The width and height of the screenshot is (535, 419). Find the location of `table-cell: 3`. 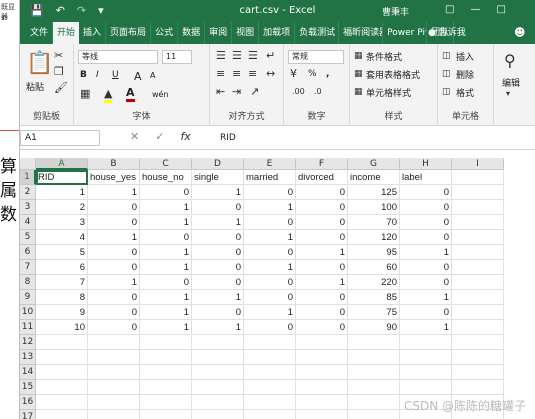

table-cell: 3 is located at coordinates (62, 222).